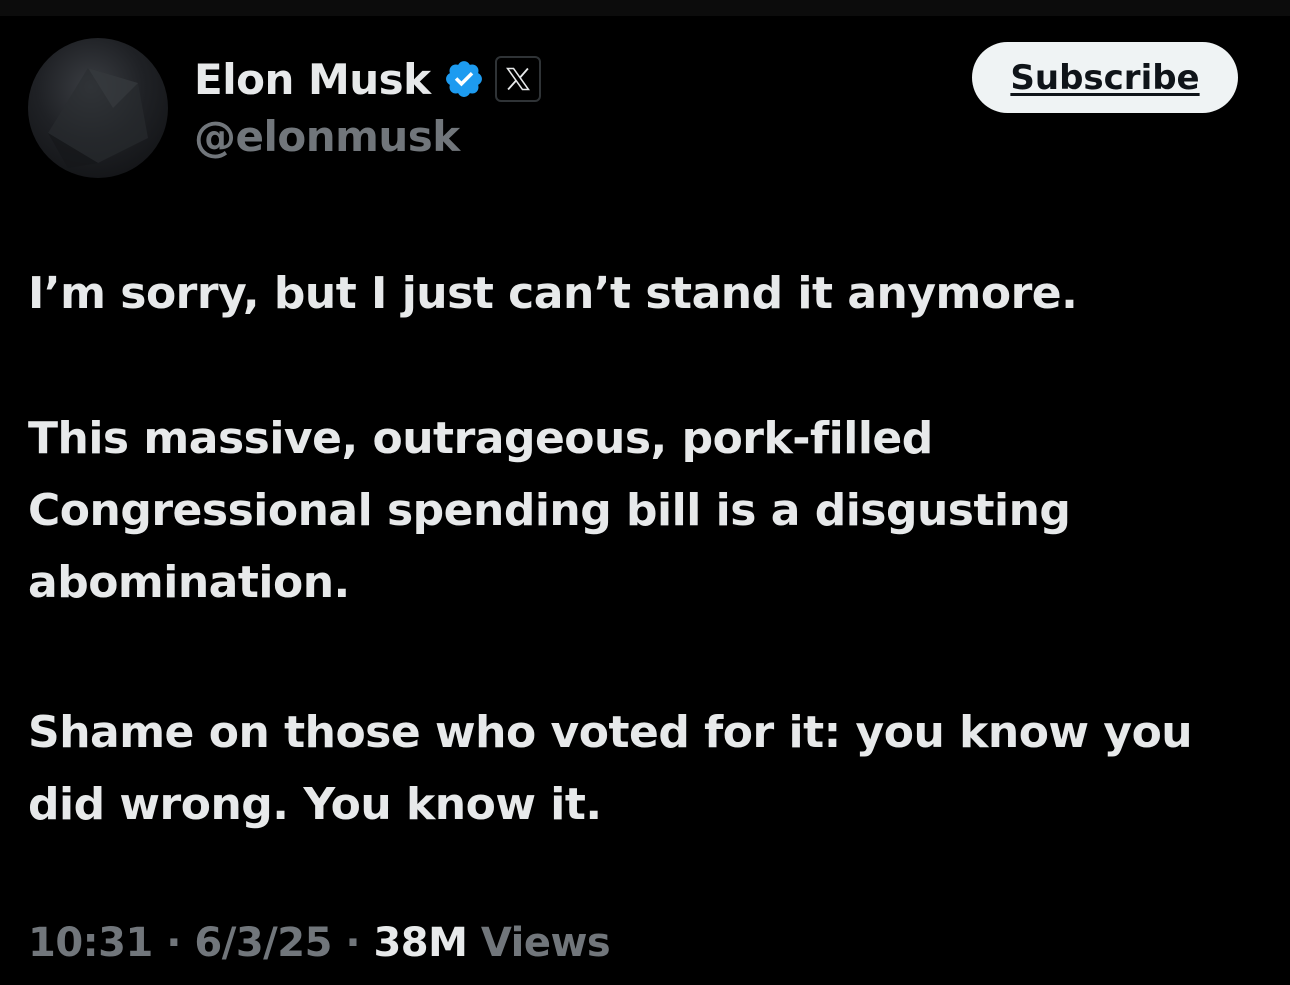 This screenshot has width=1290, height=985. I want to click on post-line: abomination., so click(189, 582).